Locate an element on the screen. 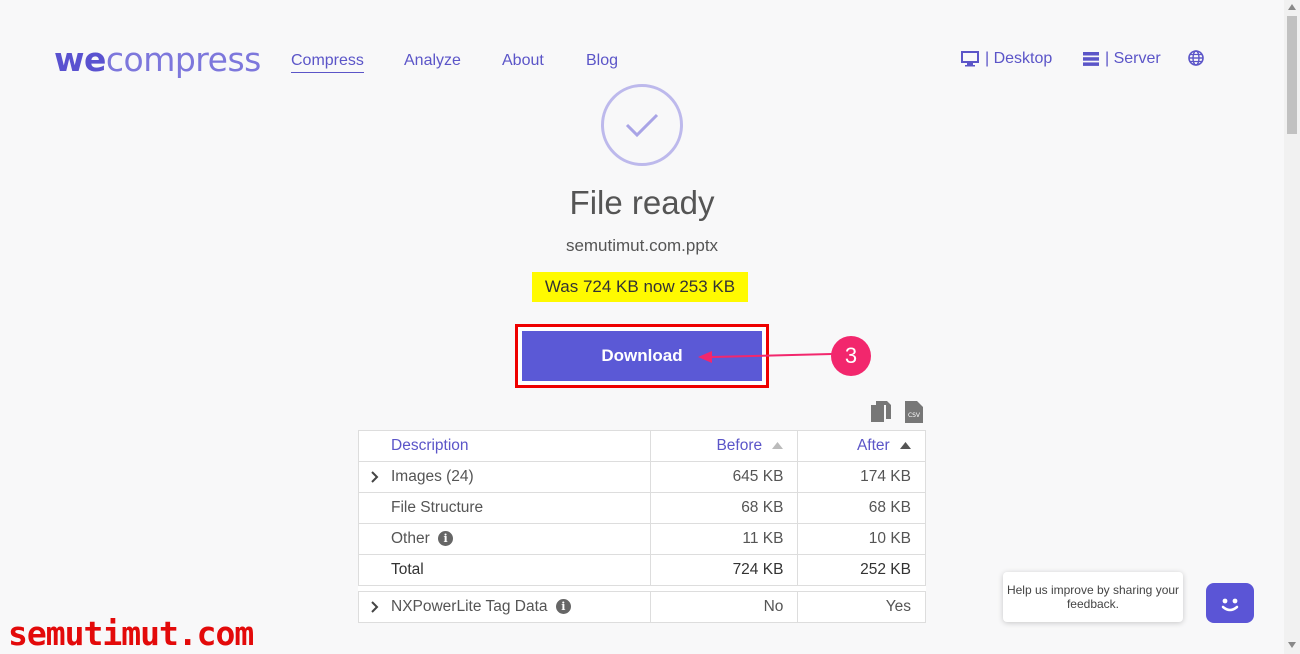 This screenshot has width=1300, height=654. feedback-bot-button is located at coordinates (1230, 603).